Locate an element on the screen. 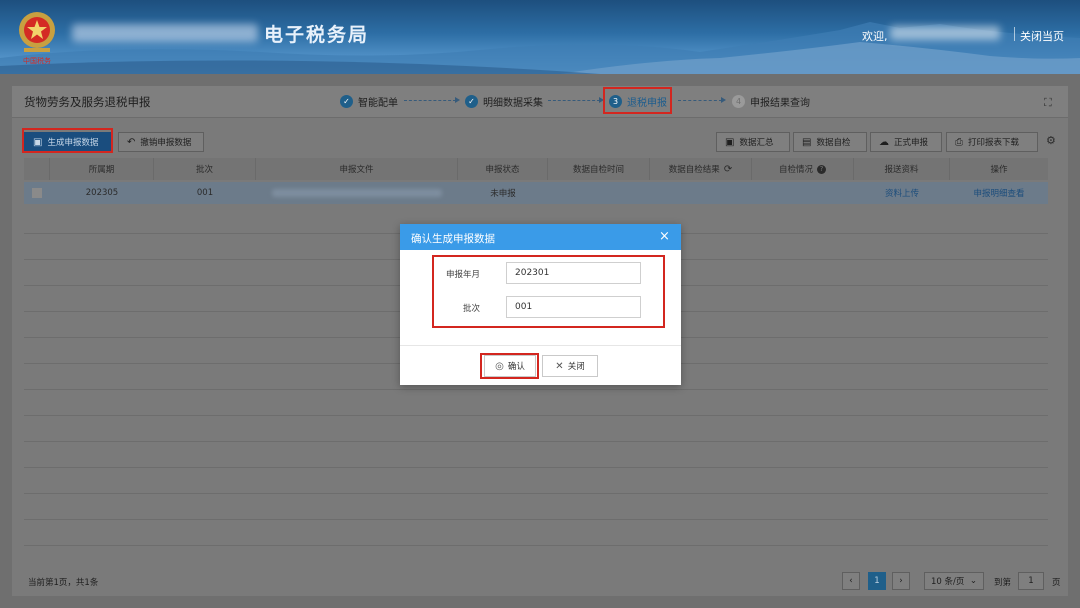 The image size is (1080, 608). step-label: 申报结果查询 is located at coordinates (780, 103).